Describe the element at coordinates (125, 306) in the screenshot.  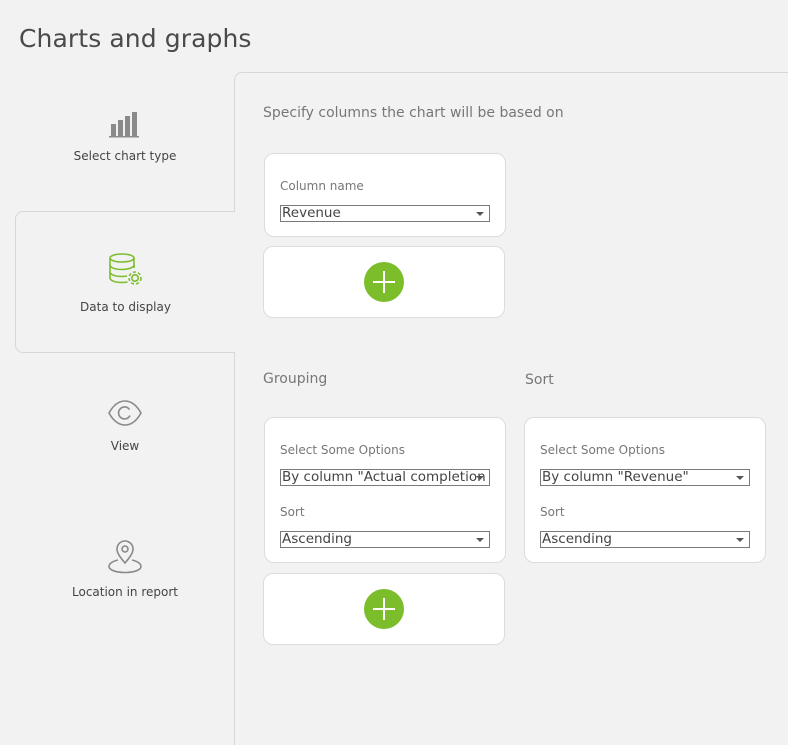
I see `nav-label: Data to display` at that location.